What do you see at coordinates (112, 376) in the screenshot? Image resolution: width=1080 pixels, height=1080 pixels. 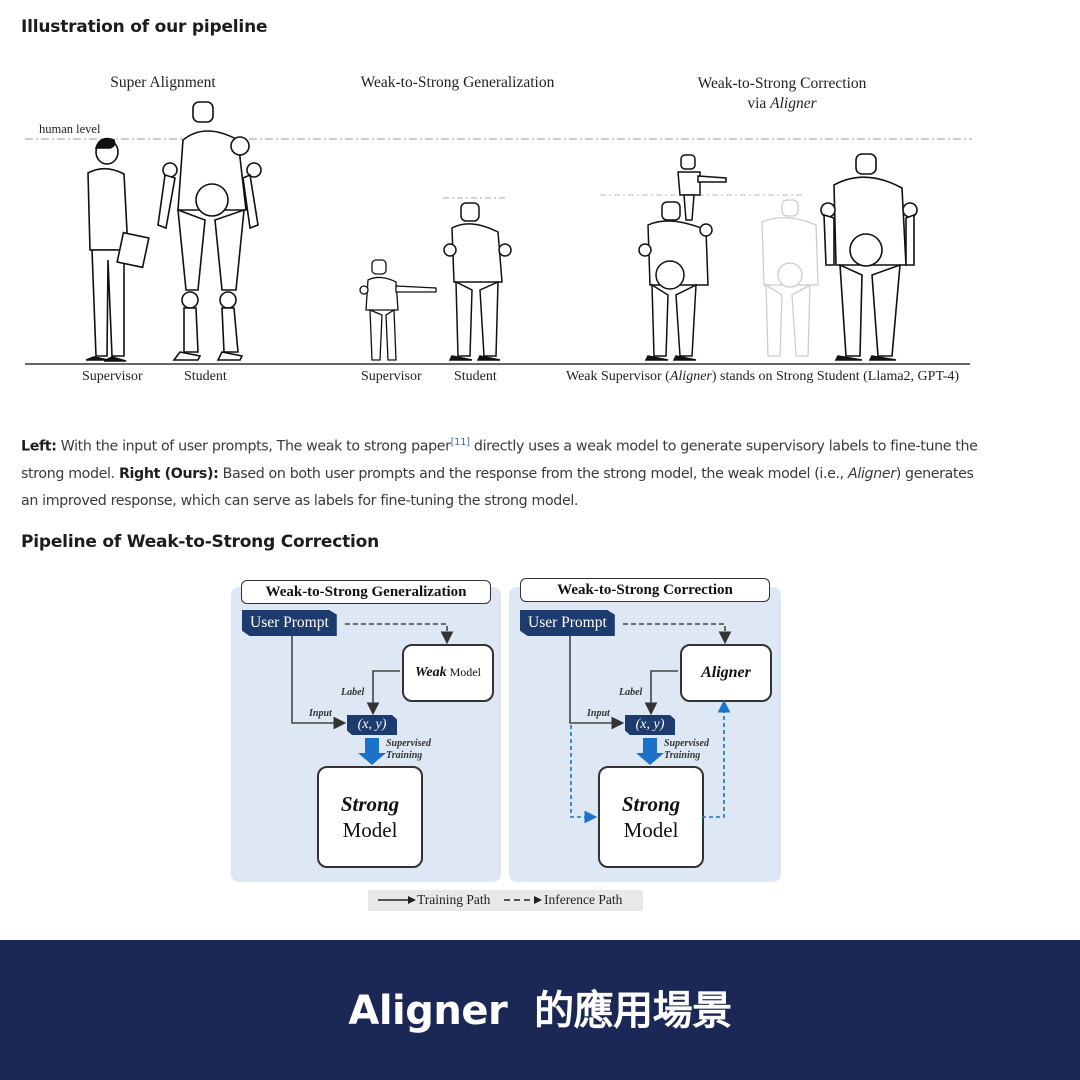 I see `caption-left-supervisor: Supervisor` at bounding box center [112, 376].